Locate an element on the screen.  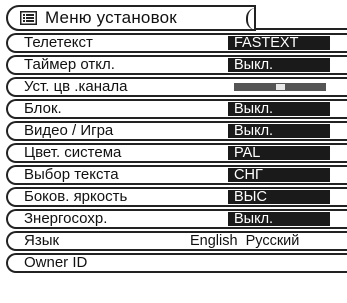
menu-item-label: Блок. is located at coordinates (43, 109).